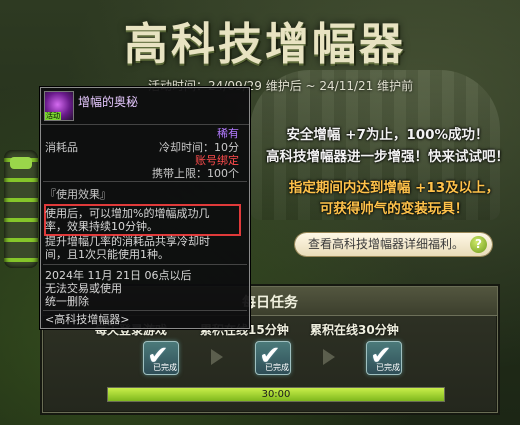  What do you see at coordinates (145, 106) in the screenshot?
I see `tooltip-header: 活动 增幅的奥秘` at bounding box center [145, 106].